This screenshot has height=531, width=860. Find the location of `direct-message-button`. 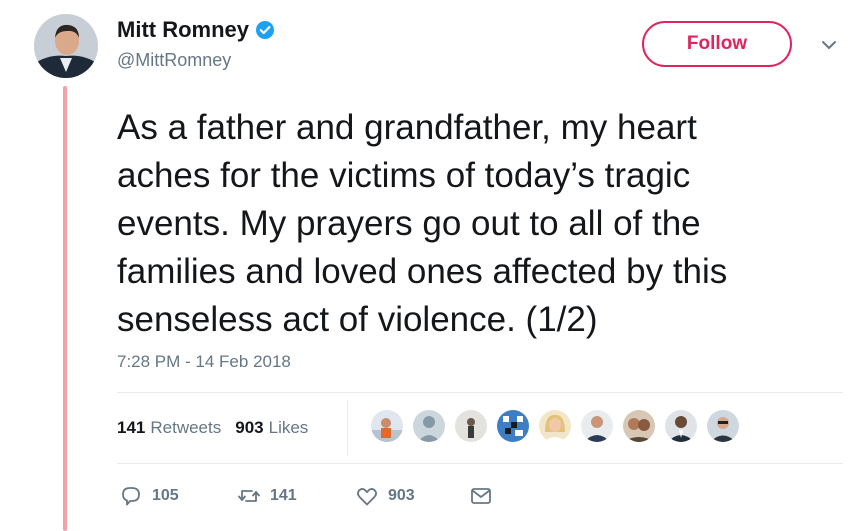

direct-message-button is located at coordinates (481, 496).